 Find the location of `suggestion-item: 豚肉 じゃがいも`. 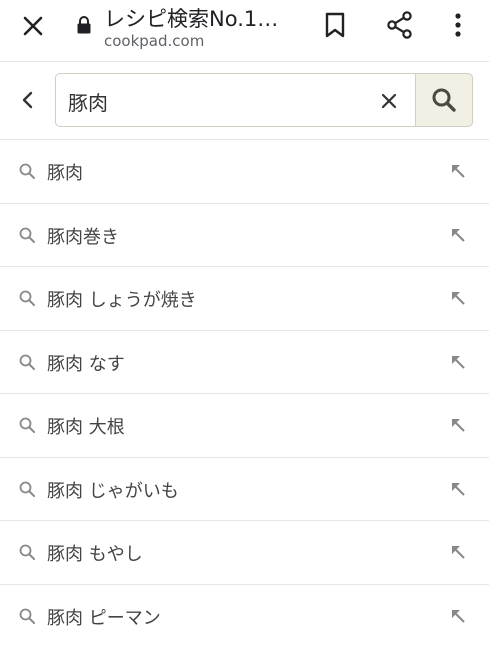

suggestion-item: 豚肉 じゃがいも is located at coordinates (244, 490).